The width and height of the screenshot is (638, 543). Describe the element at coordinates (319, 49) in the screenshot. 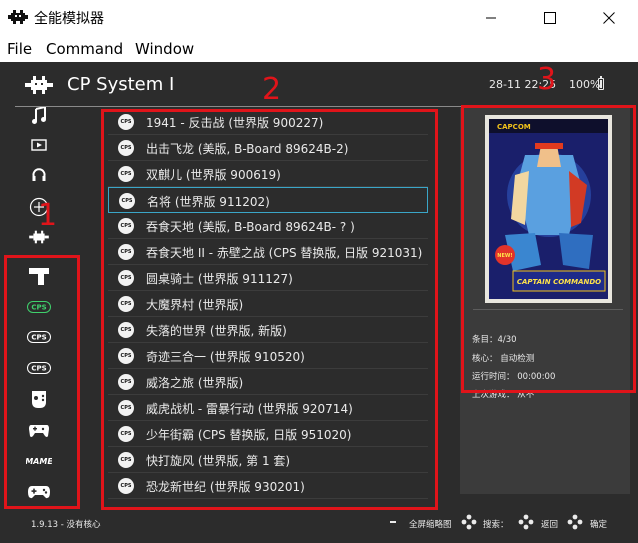

I see `menu-bar: File Command Window` at that location.